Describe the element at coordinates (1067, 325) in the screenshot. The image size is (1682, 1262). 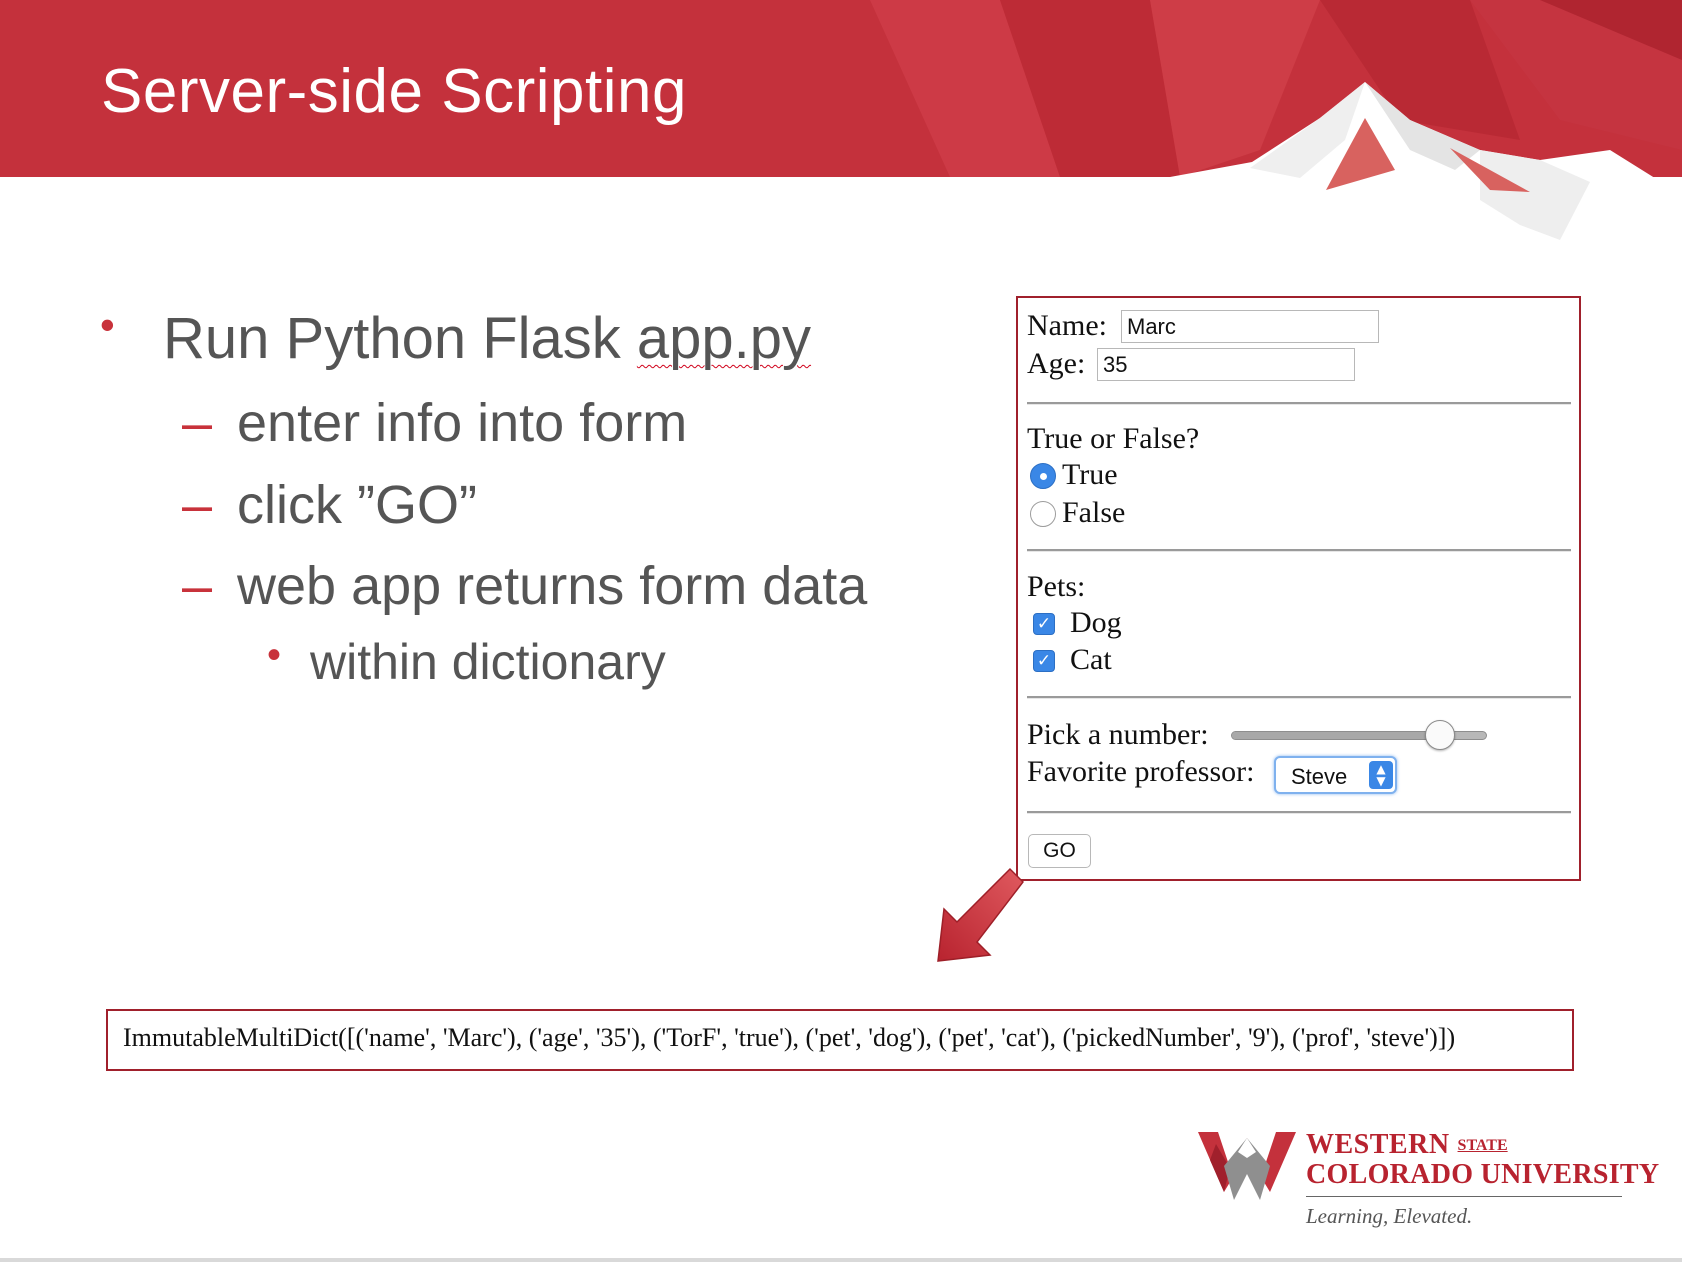
I see `name-label: Name:` at that location.